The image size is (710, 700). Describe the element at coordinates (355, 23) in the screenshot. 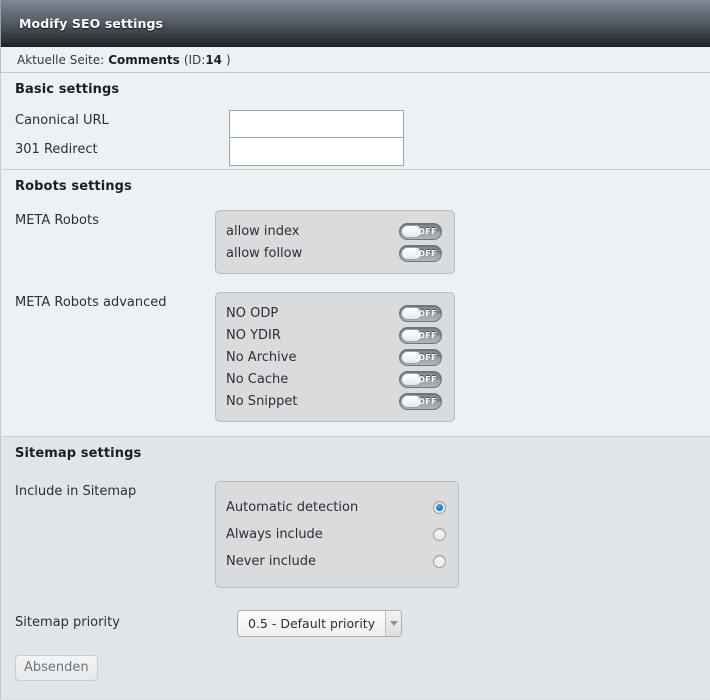

I see `window-titlebar: Modify SEO settings` at that location.